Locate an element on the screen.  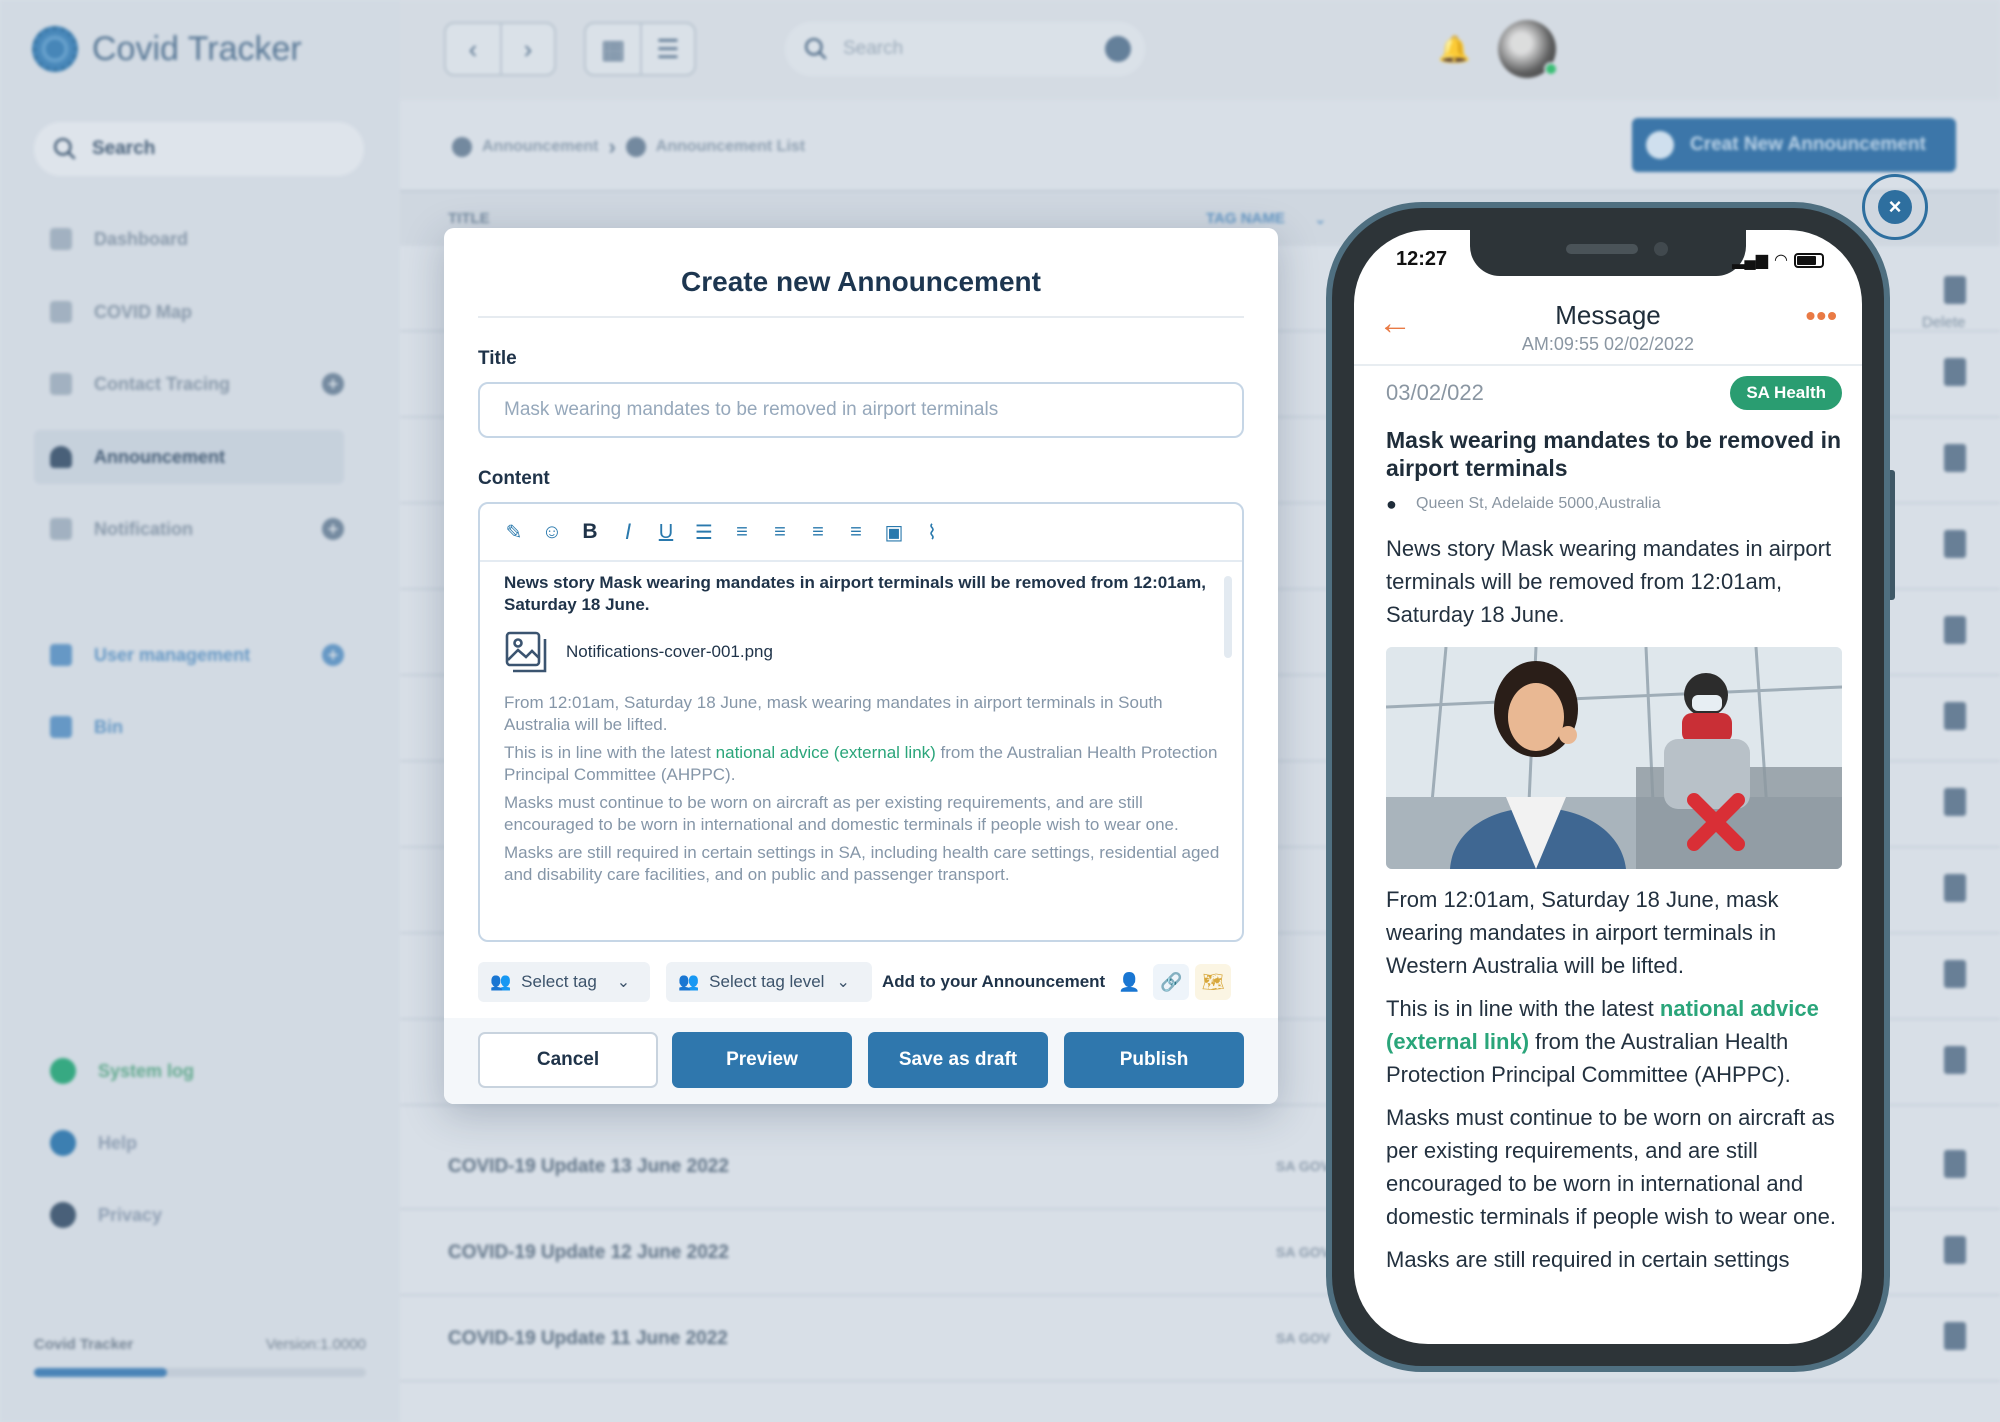
link-icon: 🔗 is located at coordinates (1171, 982).